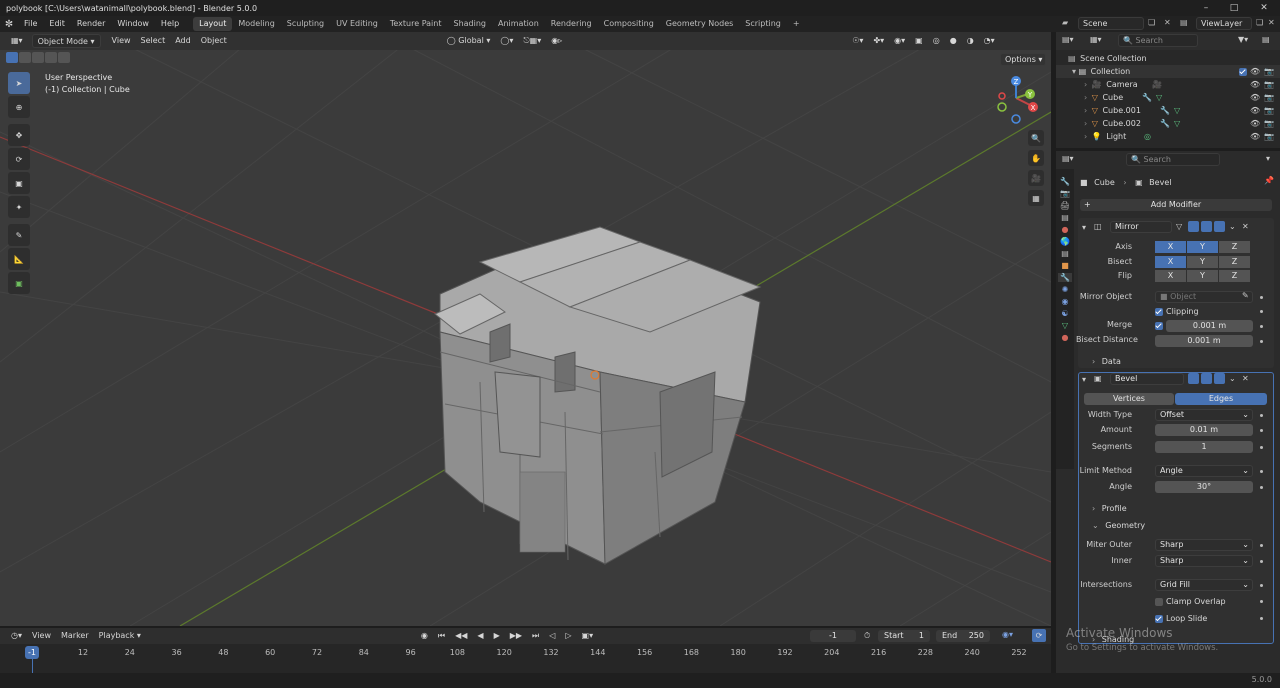 Image resolution: width=1280 pixels, height=688 pixels. Describe the element at coordinates (1159, 312) in the screenshot. I see `clipping-checkbox` at that location.